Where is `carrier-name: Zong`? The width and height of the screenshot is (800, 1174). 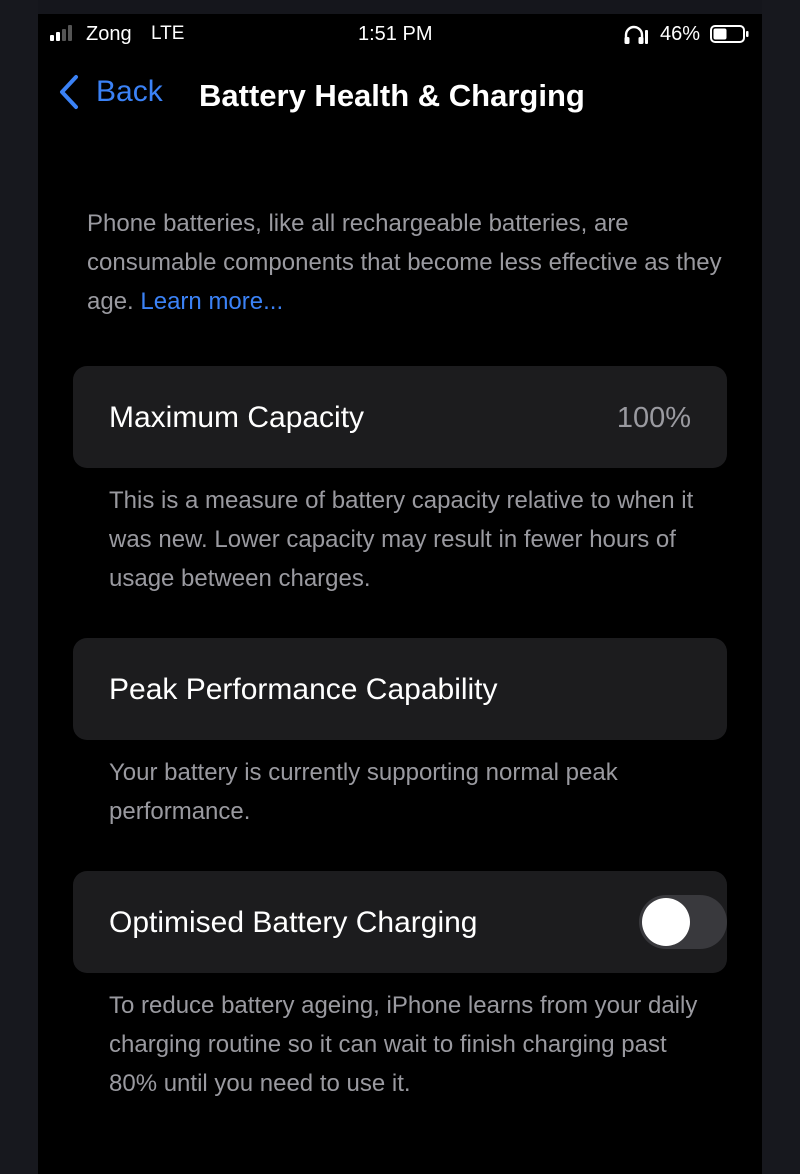
carrier-name: Zong is located at coordinates (109, 34).